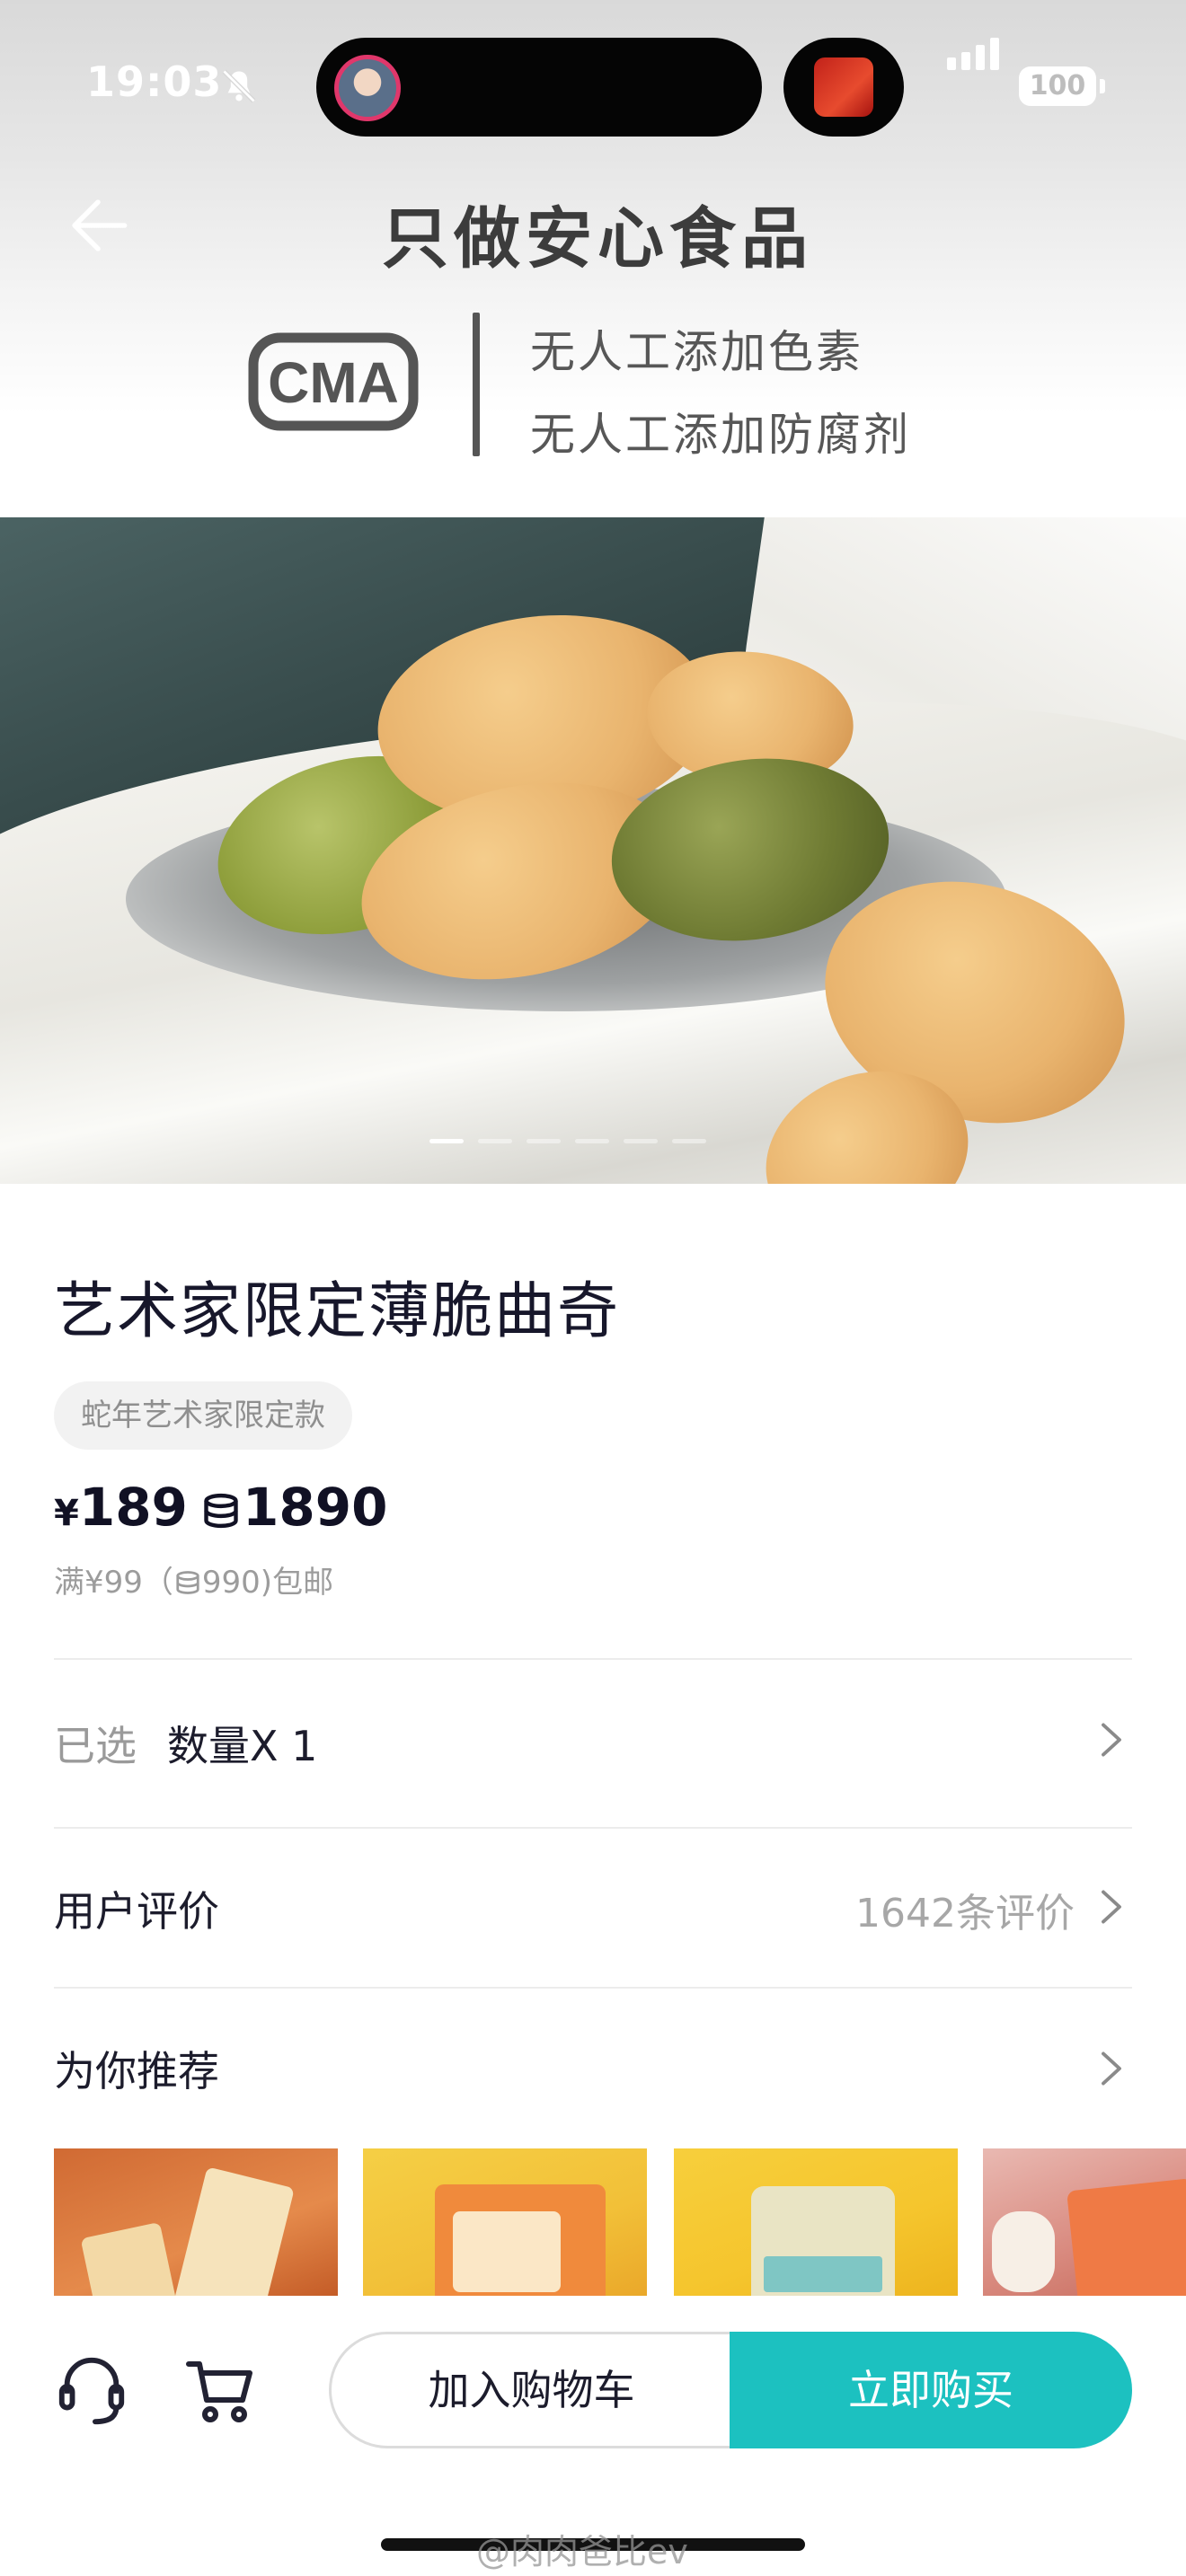 The width and height of the screenshot is (1186, 2576). I want to click on shipping-prefix: 满¥99（, so click(113, 1583).